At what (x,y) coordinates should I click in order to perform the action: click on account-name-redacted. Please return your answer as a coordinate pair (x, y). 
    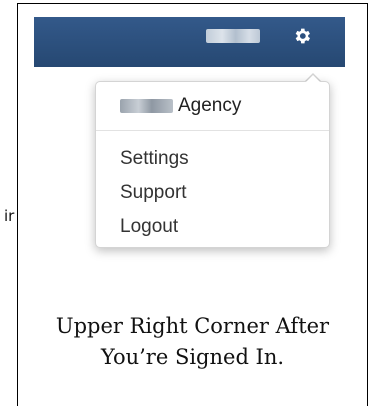
    Looking at the image, I should click on (146, 106).